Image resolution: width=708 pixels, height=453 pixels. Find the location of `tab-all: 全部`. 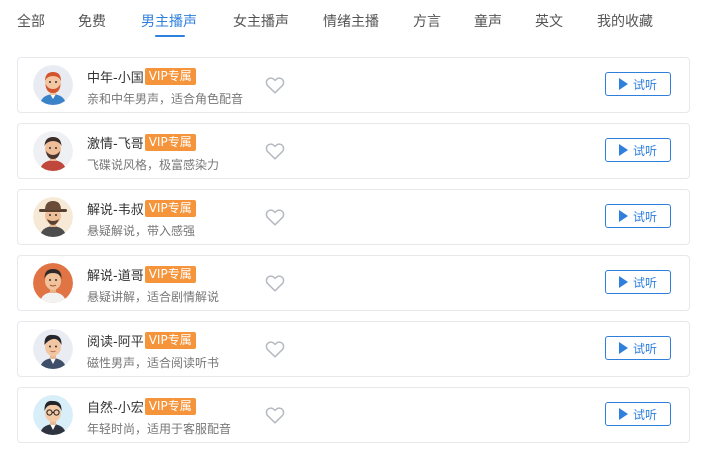

tab-all: 全部 is located at coordinates (31, 22).